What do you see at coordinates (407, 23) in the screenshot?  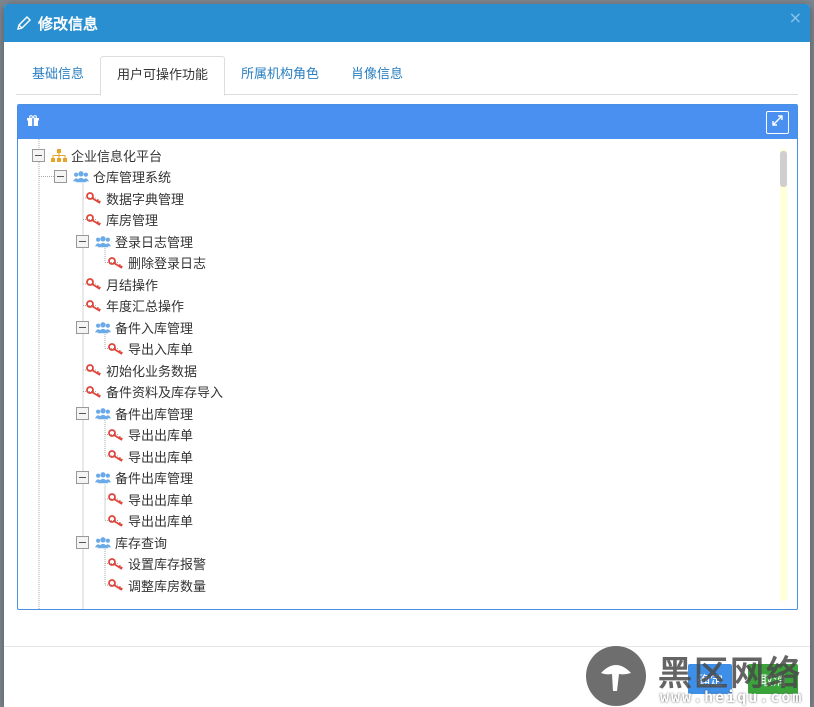 I see `modal-header: 修改信息 ×` at bounding box center [407, 23].